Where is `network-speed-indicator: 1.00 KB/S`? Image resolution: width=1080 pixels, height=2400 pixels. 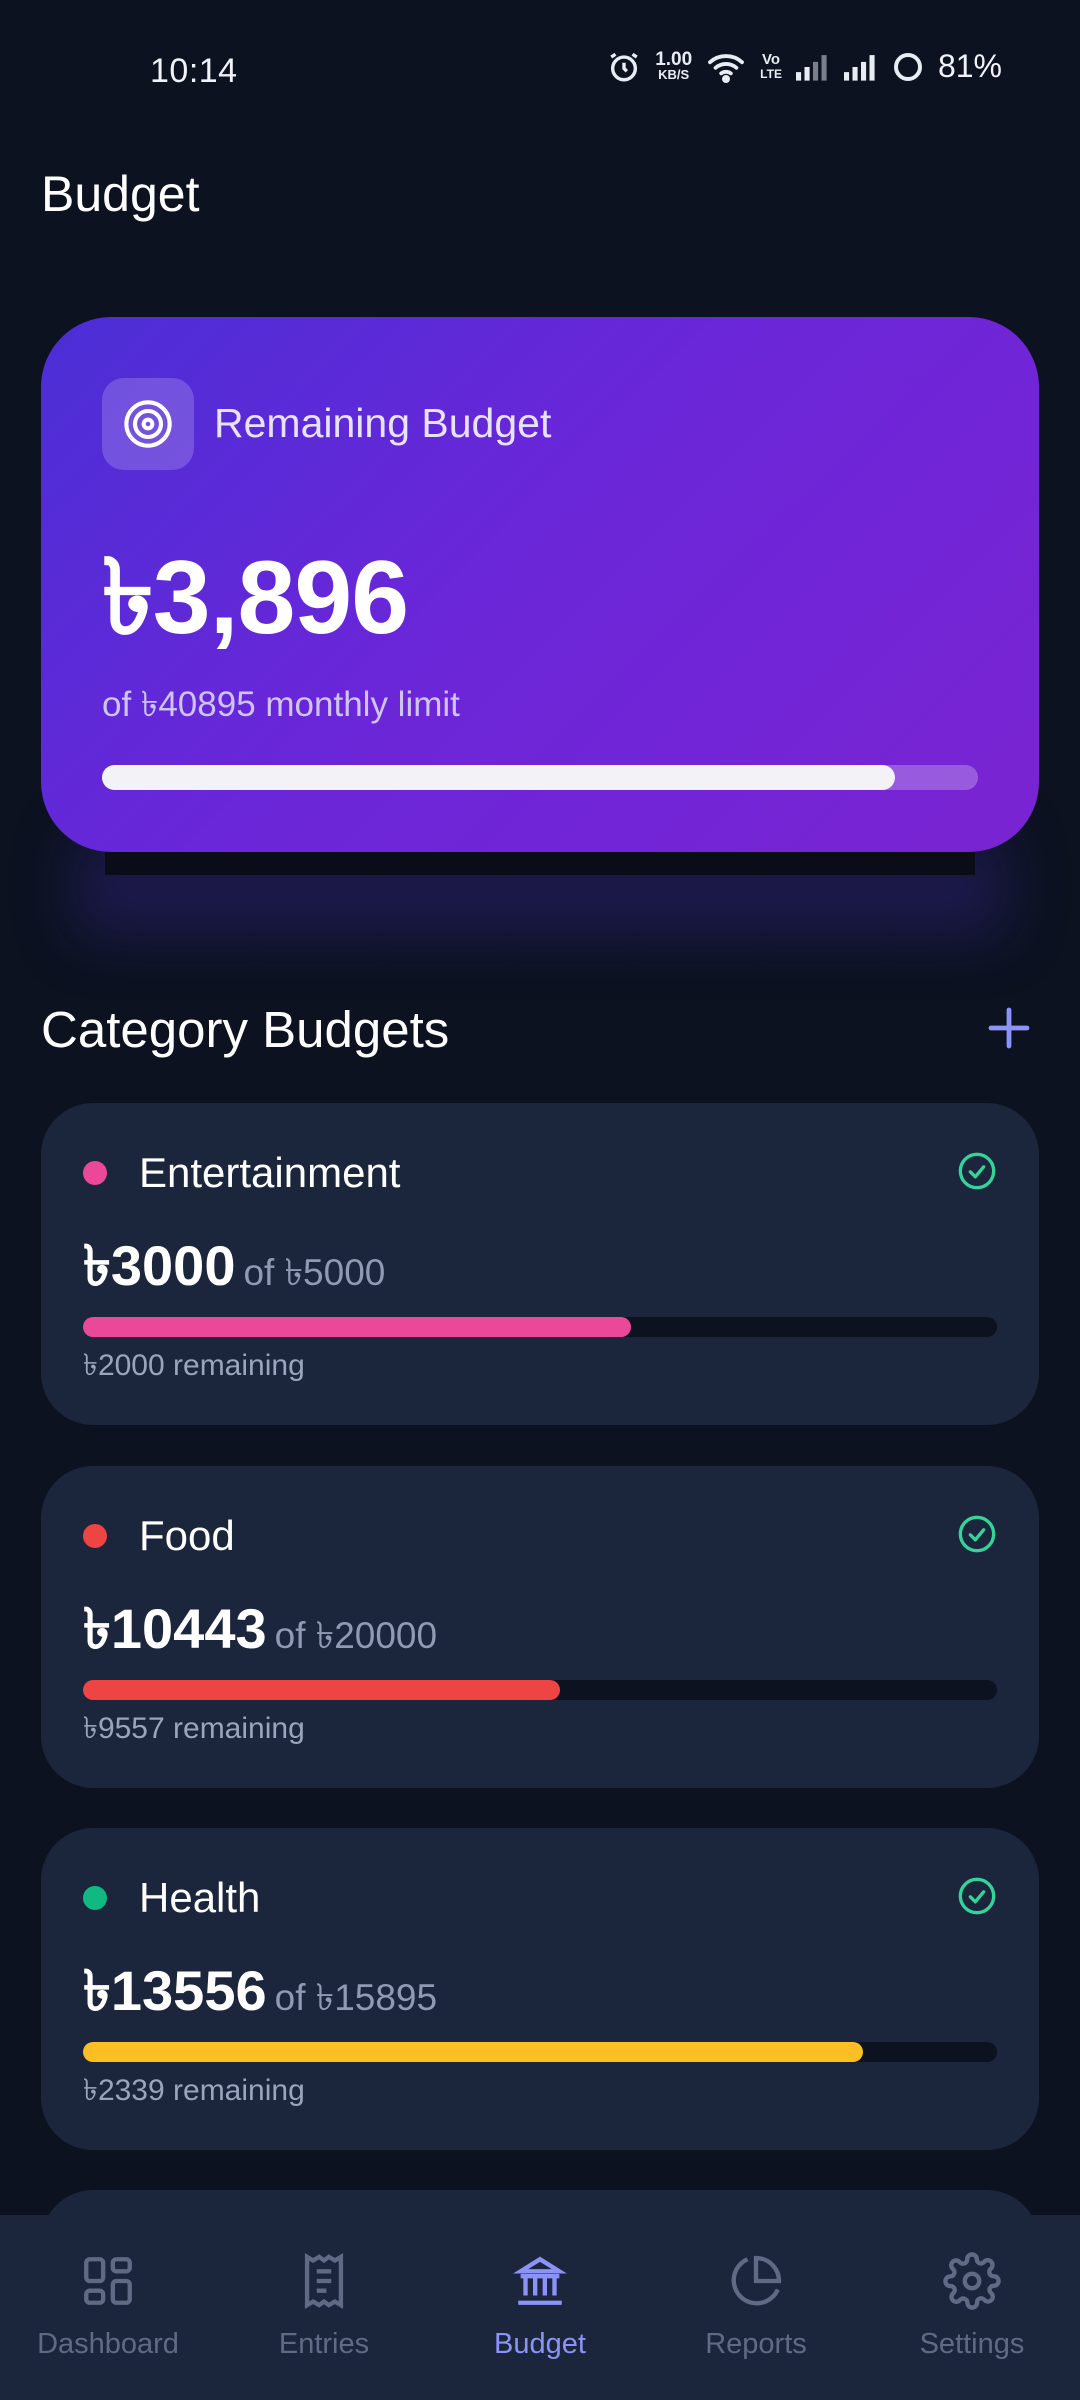 network-speed-indicator: 1.00 KB/S is located at coordinates (674, 65).